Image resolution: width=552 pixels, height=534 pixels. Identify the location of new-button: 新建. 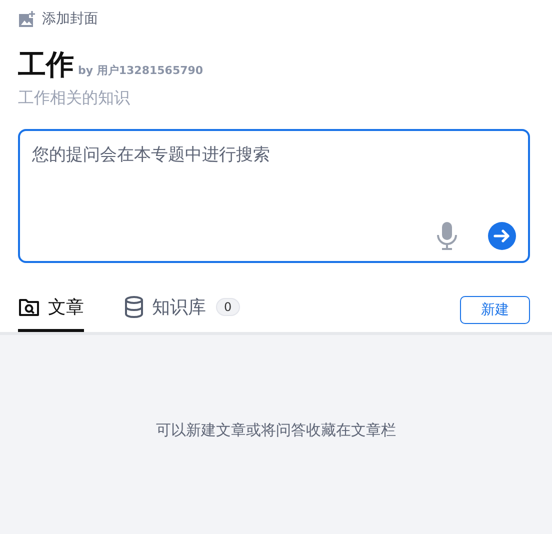
(495, 310).